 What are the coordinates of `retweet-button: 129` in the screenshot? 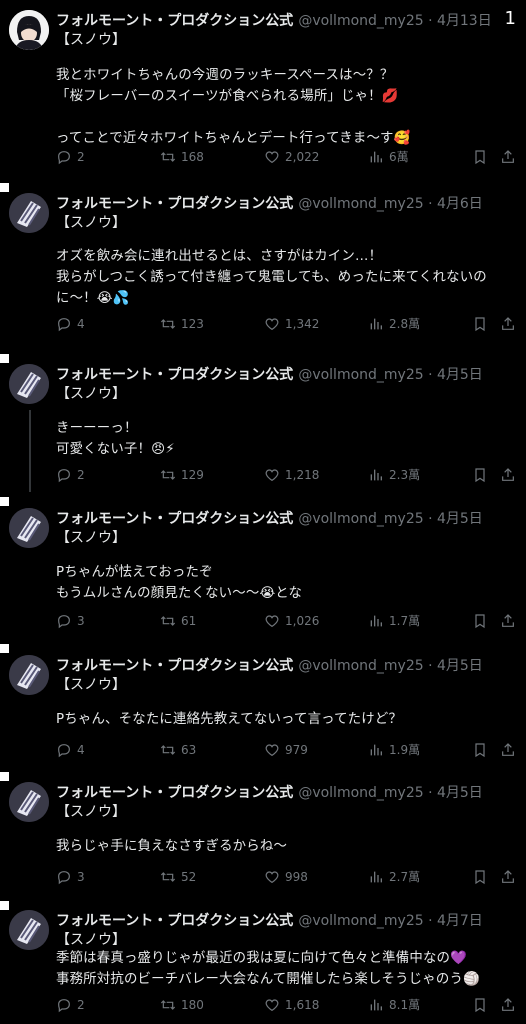 It's located at (182, 475).